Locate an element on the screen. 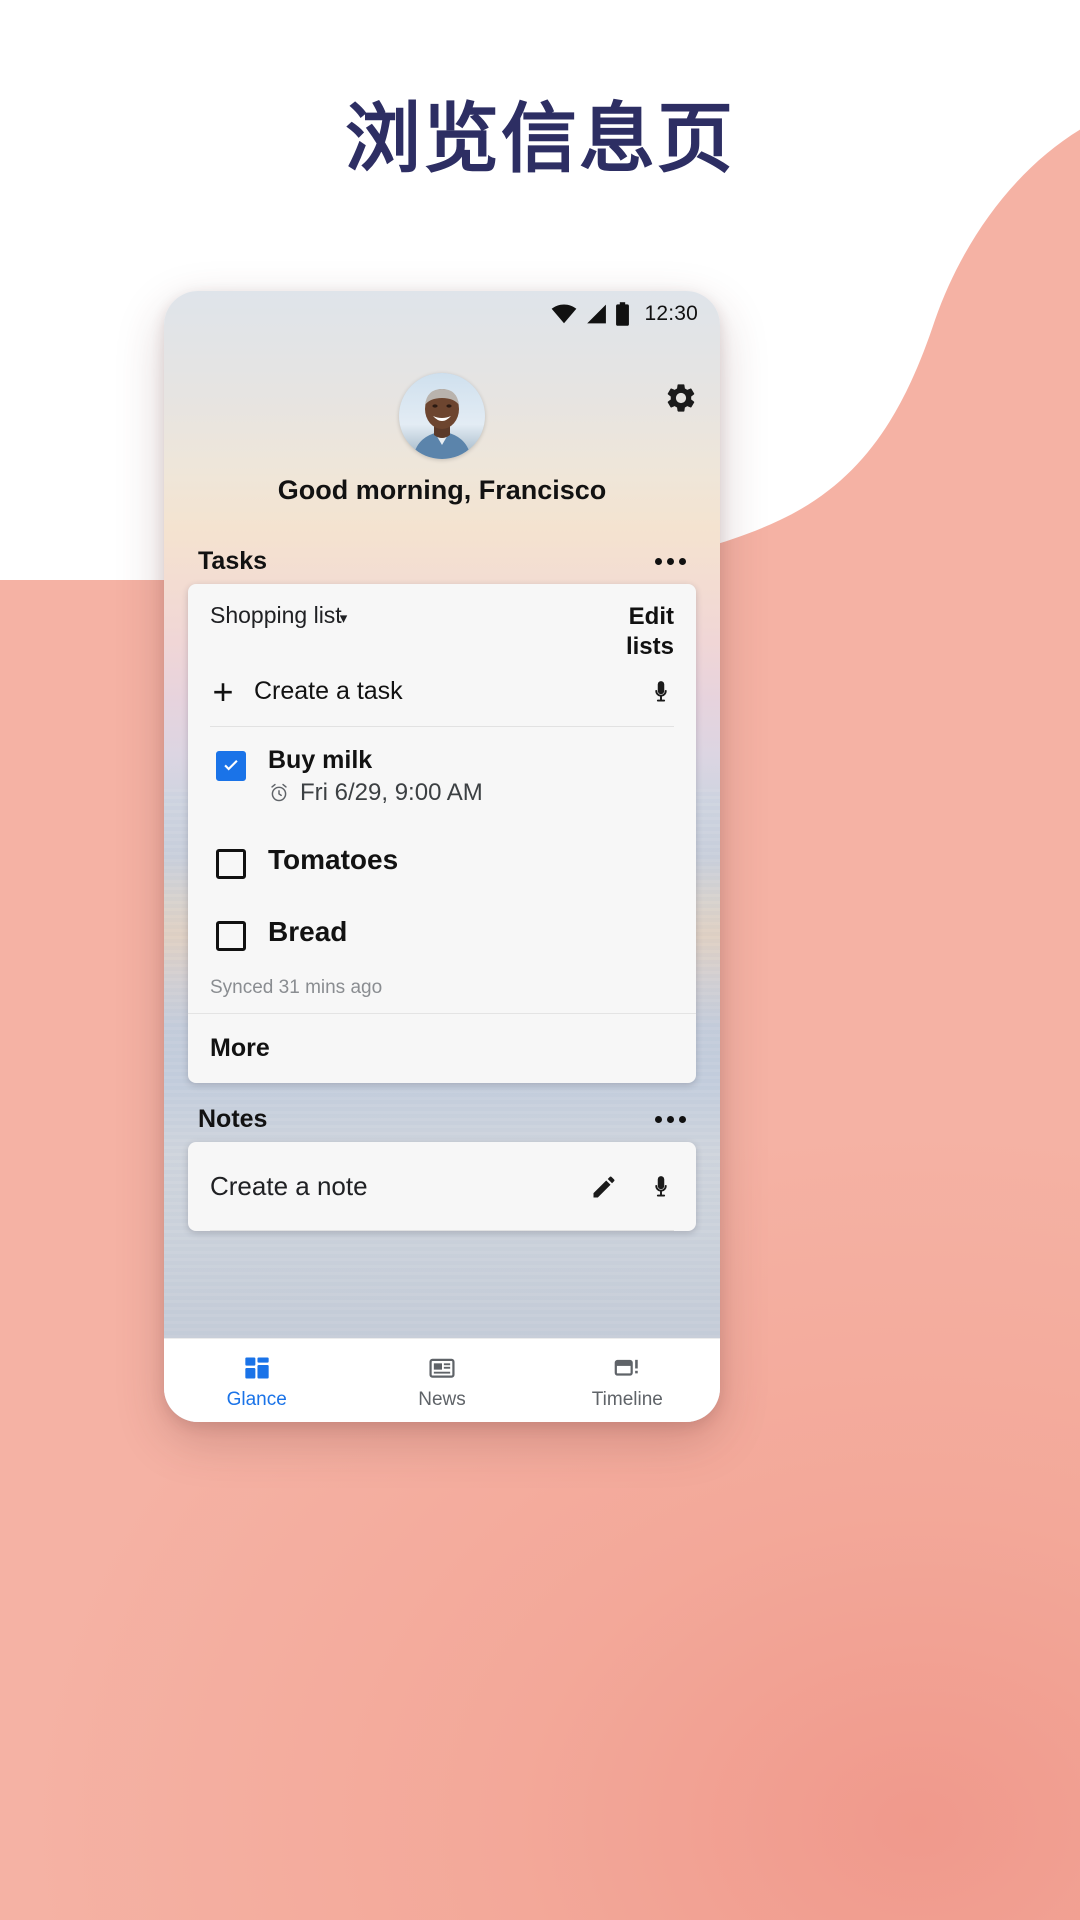 The height and width of the screenshot is (1920, 1080). task-row: Bread is located at coordinates (442, 933).